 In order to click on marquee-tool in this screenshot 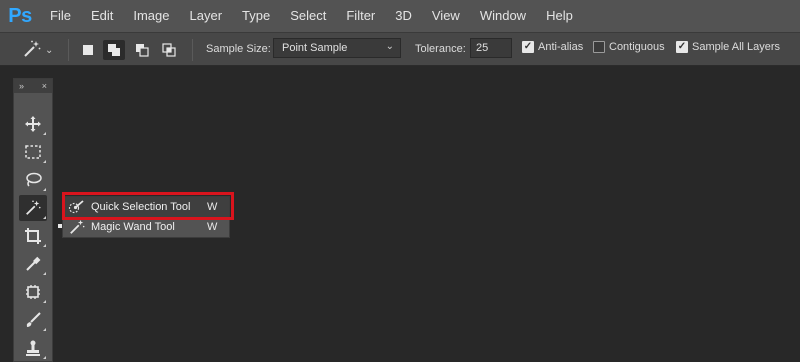, I will do `click(33, 152)`.